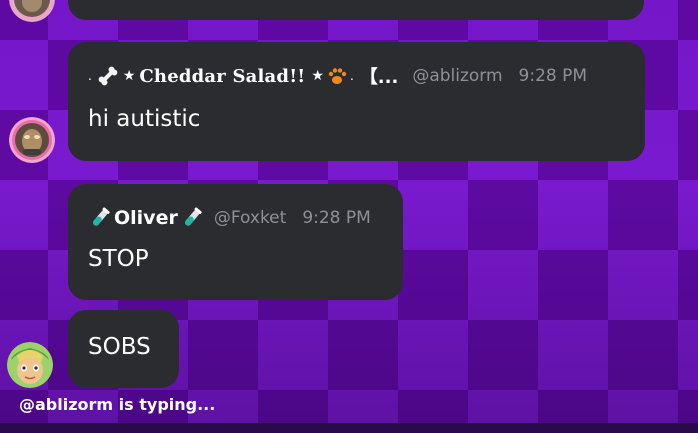 The height and width of the screenshot is (433, 698). What do you see at coordinates (356, 10) in the screenshot?
I see `previous-message-bubble` at bounding box center [356, 10].